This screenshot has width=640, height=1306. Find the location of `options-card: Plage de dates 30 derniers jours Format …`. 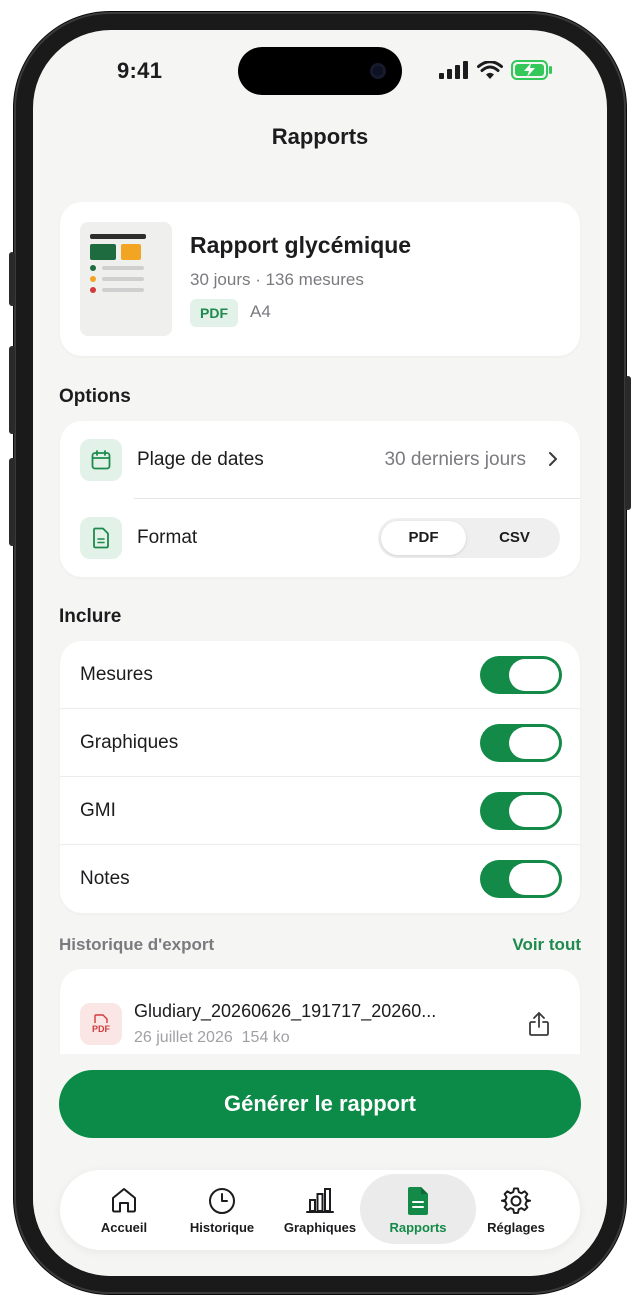

options-card: Plage de dates 30 derniers jours Format … is located at coordinates (320, 499).